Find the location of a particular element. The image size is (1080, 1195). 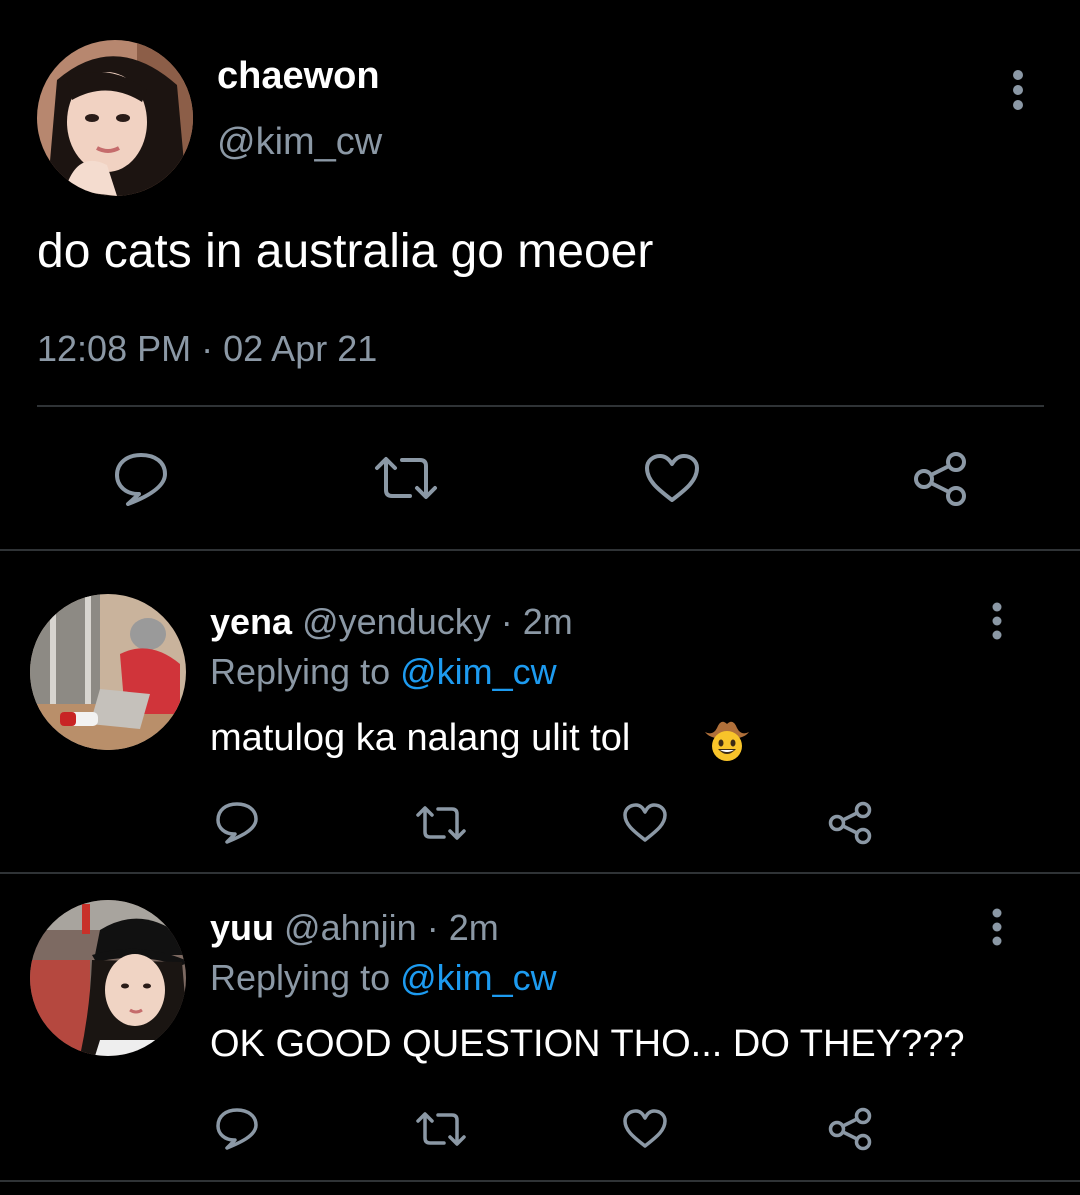

reply-header: yena @yenducky · 2m is located at coordinates (391, 622).